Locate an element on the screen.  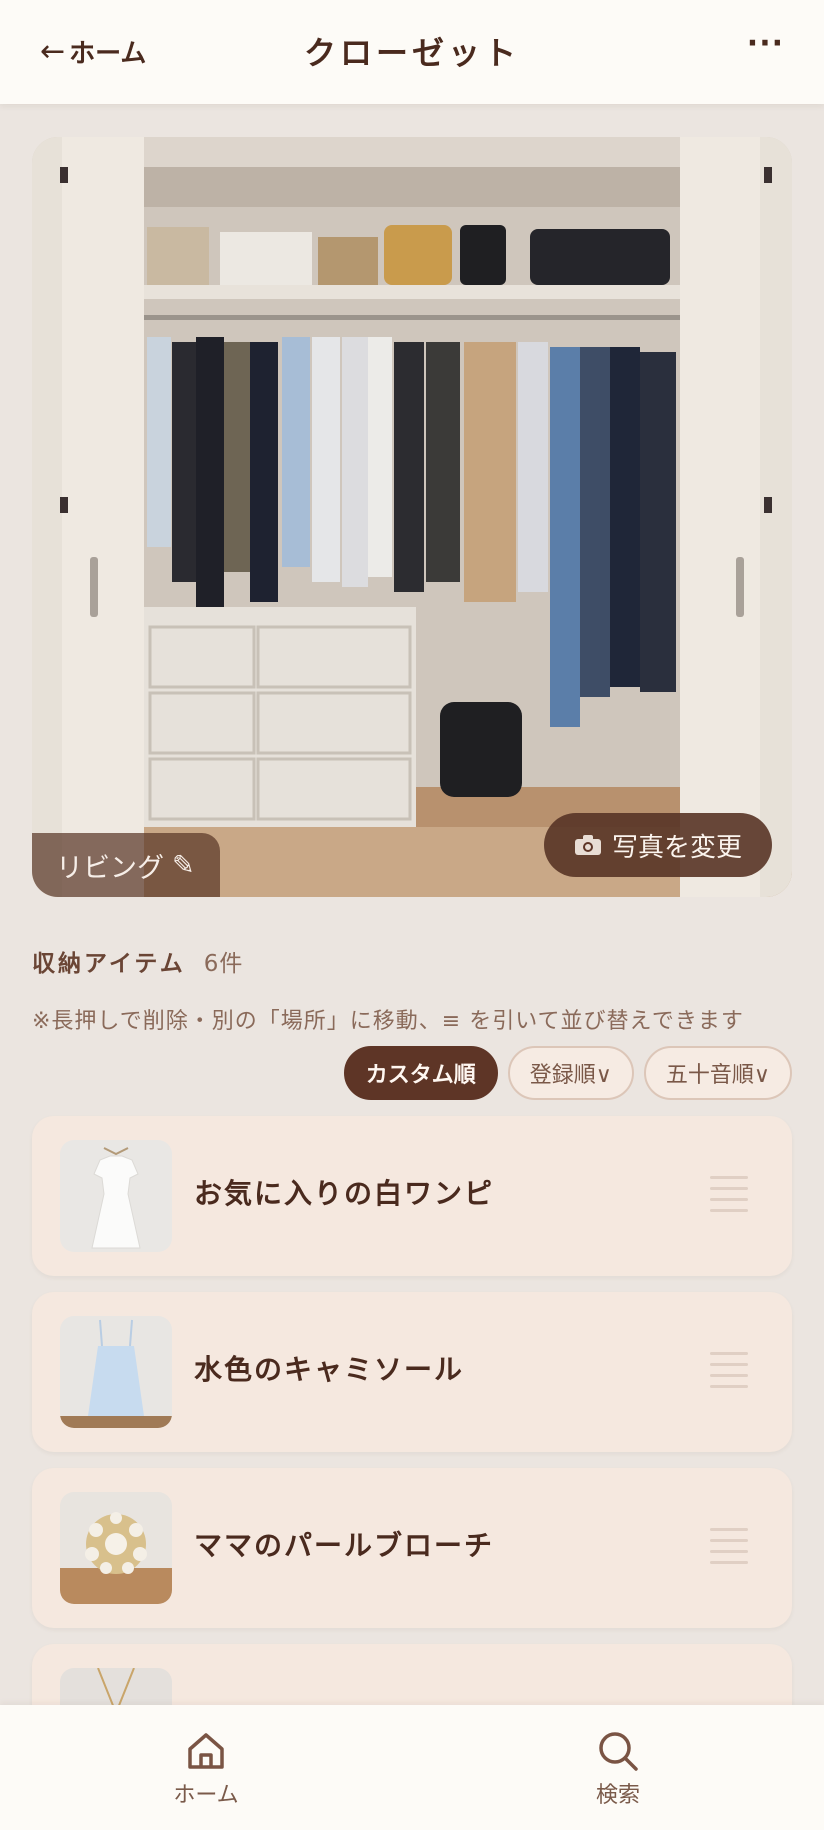
location-tag: リビング ✎ is located at coordinates (126, 865).